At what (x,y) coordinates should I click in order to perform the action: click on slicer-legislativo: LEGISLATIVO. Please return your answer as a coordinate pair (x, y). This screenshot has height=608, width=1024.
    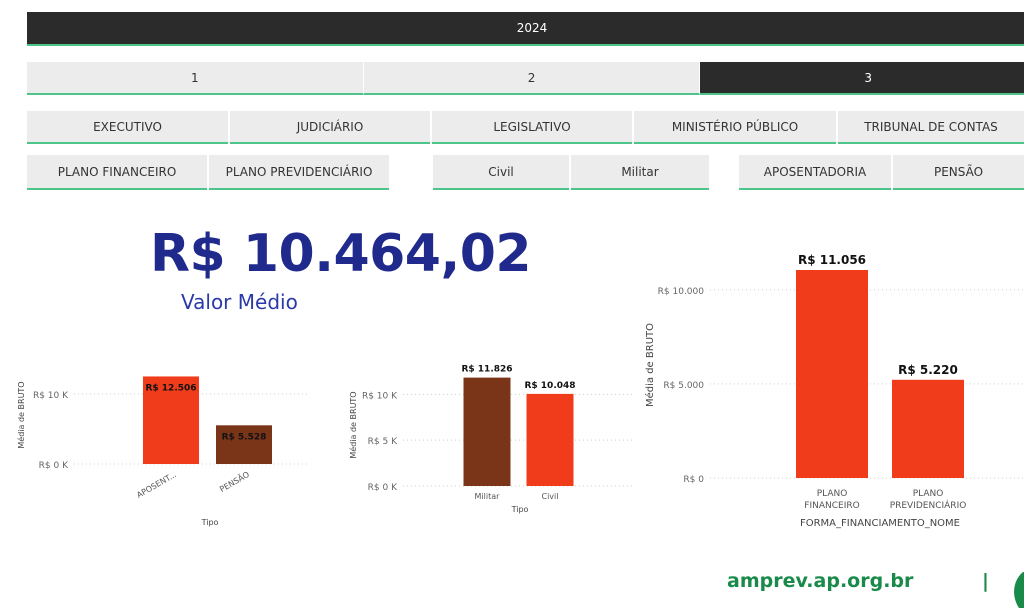
    Looking at the image, I should click on (532, 127).